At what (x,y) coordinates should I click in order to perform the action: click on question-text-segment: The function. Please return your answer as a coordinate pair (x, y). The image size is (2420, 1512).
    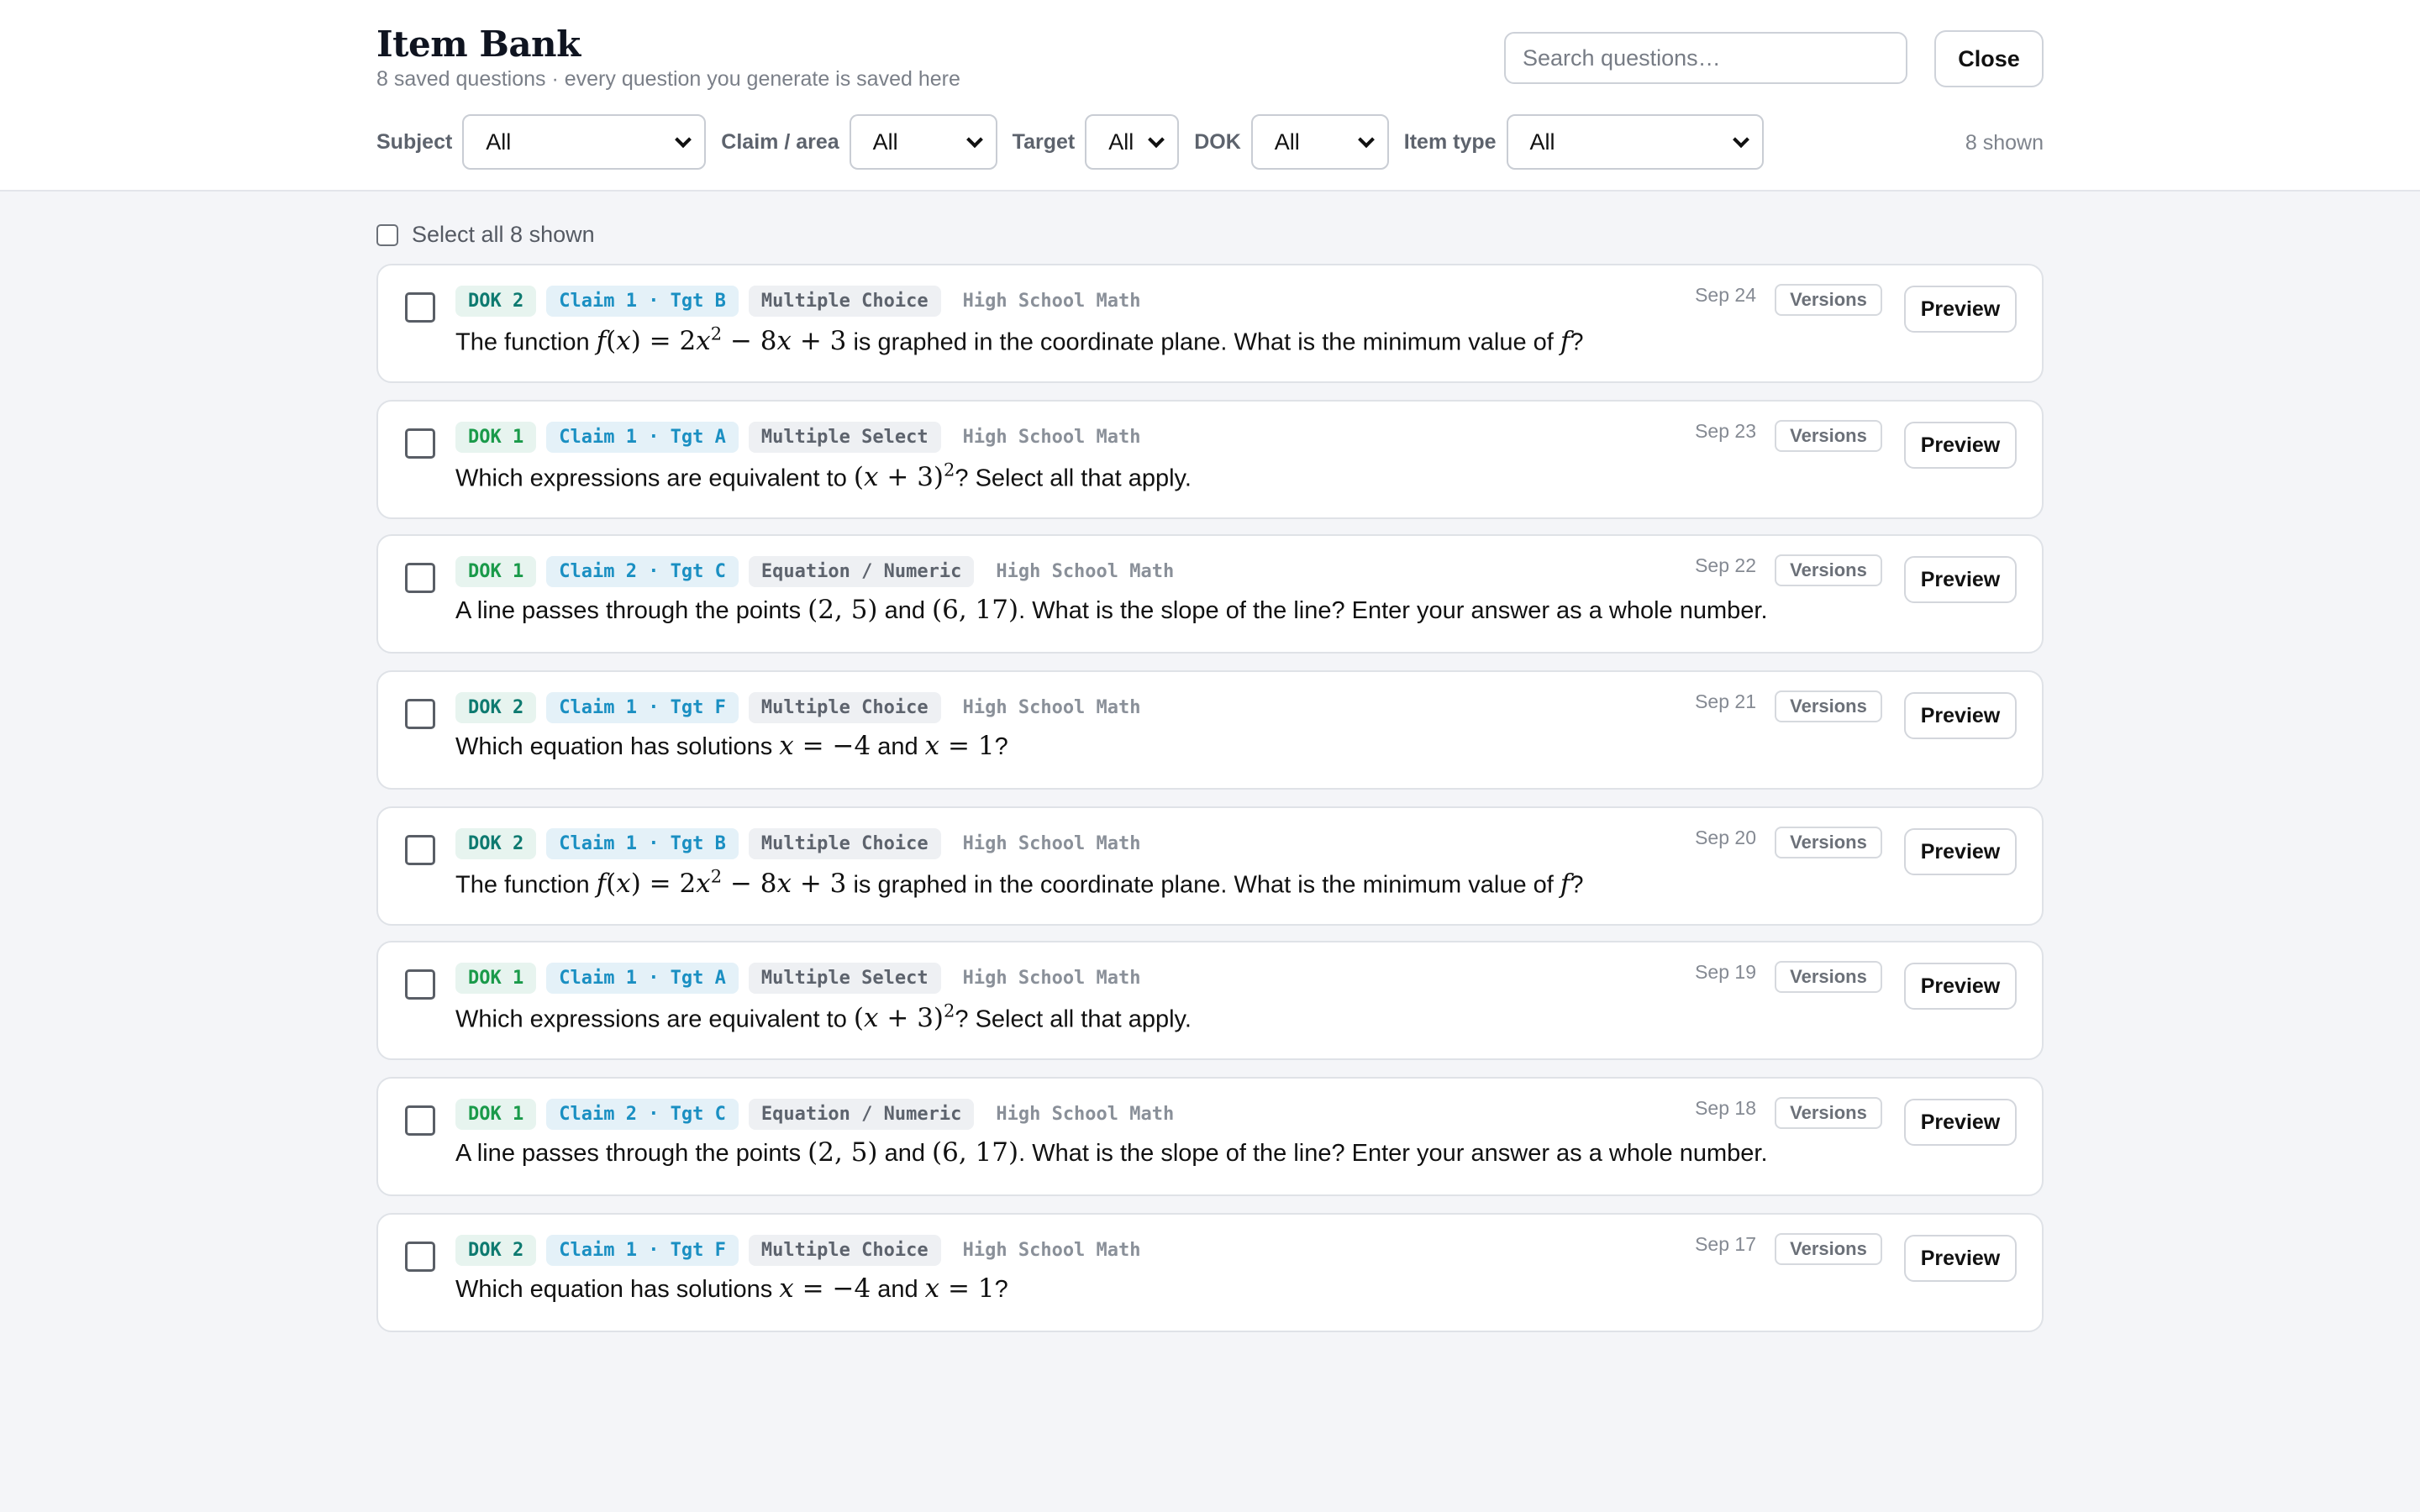
    Looking at the image, I should click on (526, 885).